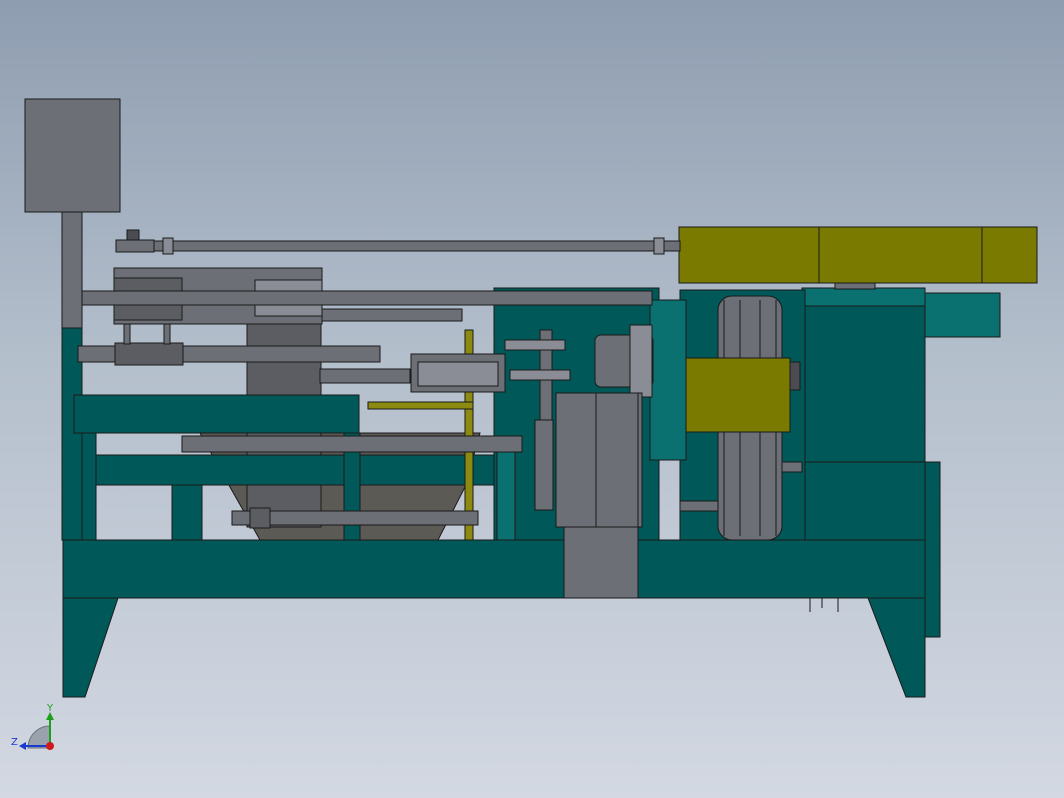  Describe the element at coordinates (668, 380) in the screenshot. I see `drum-housing` at that location.